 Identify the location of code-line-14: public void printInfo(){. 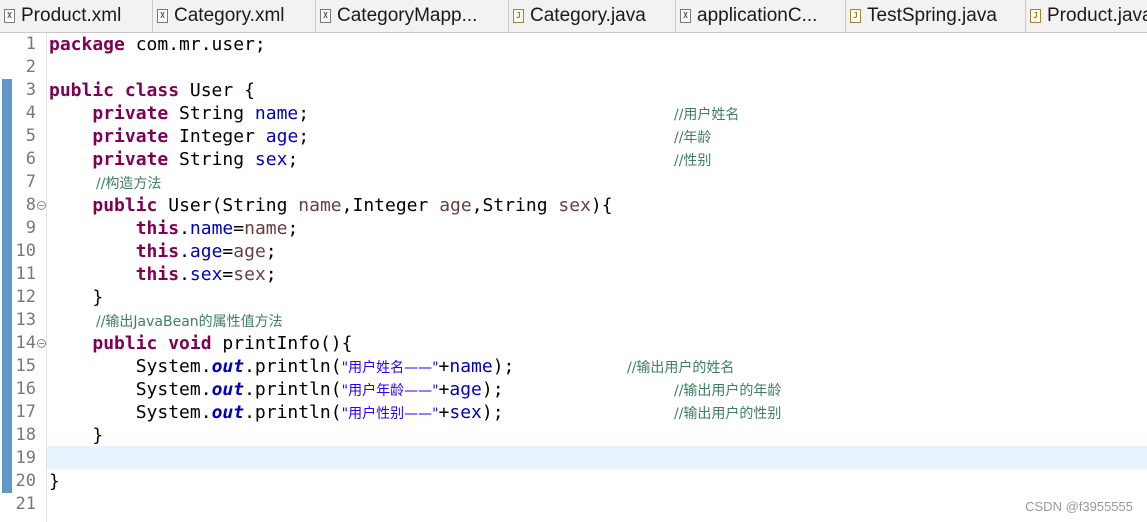
(222, 343).